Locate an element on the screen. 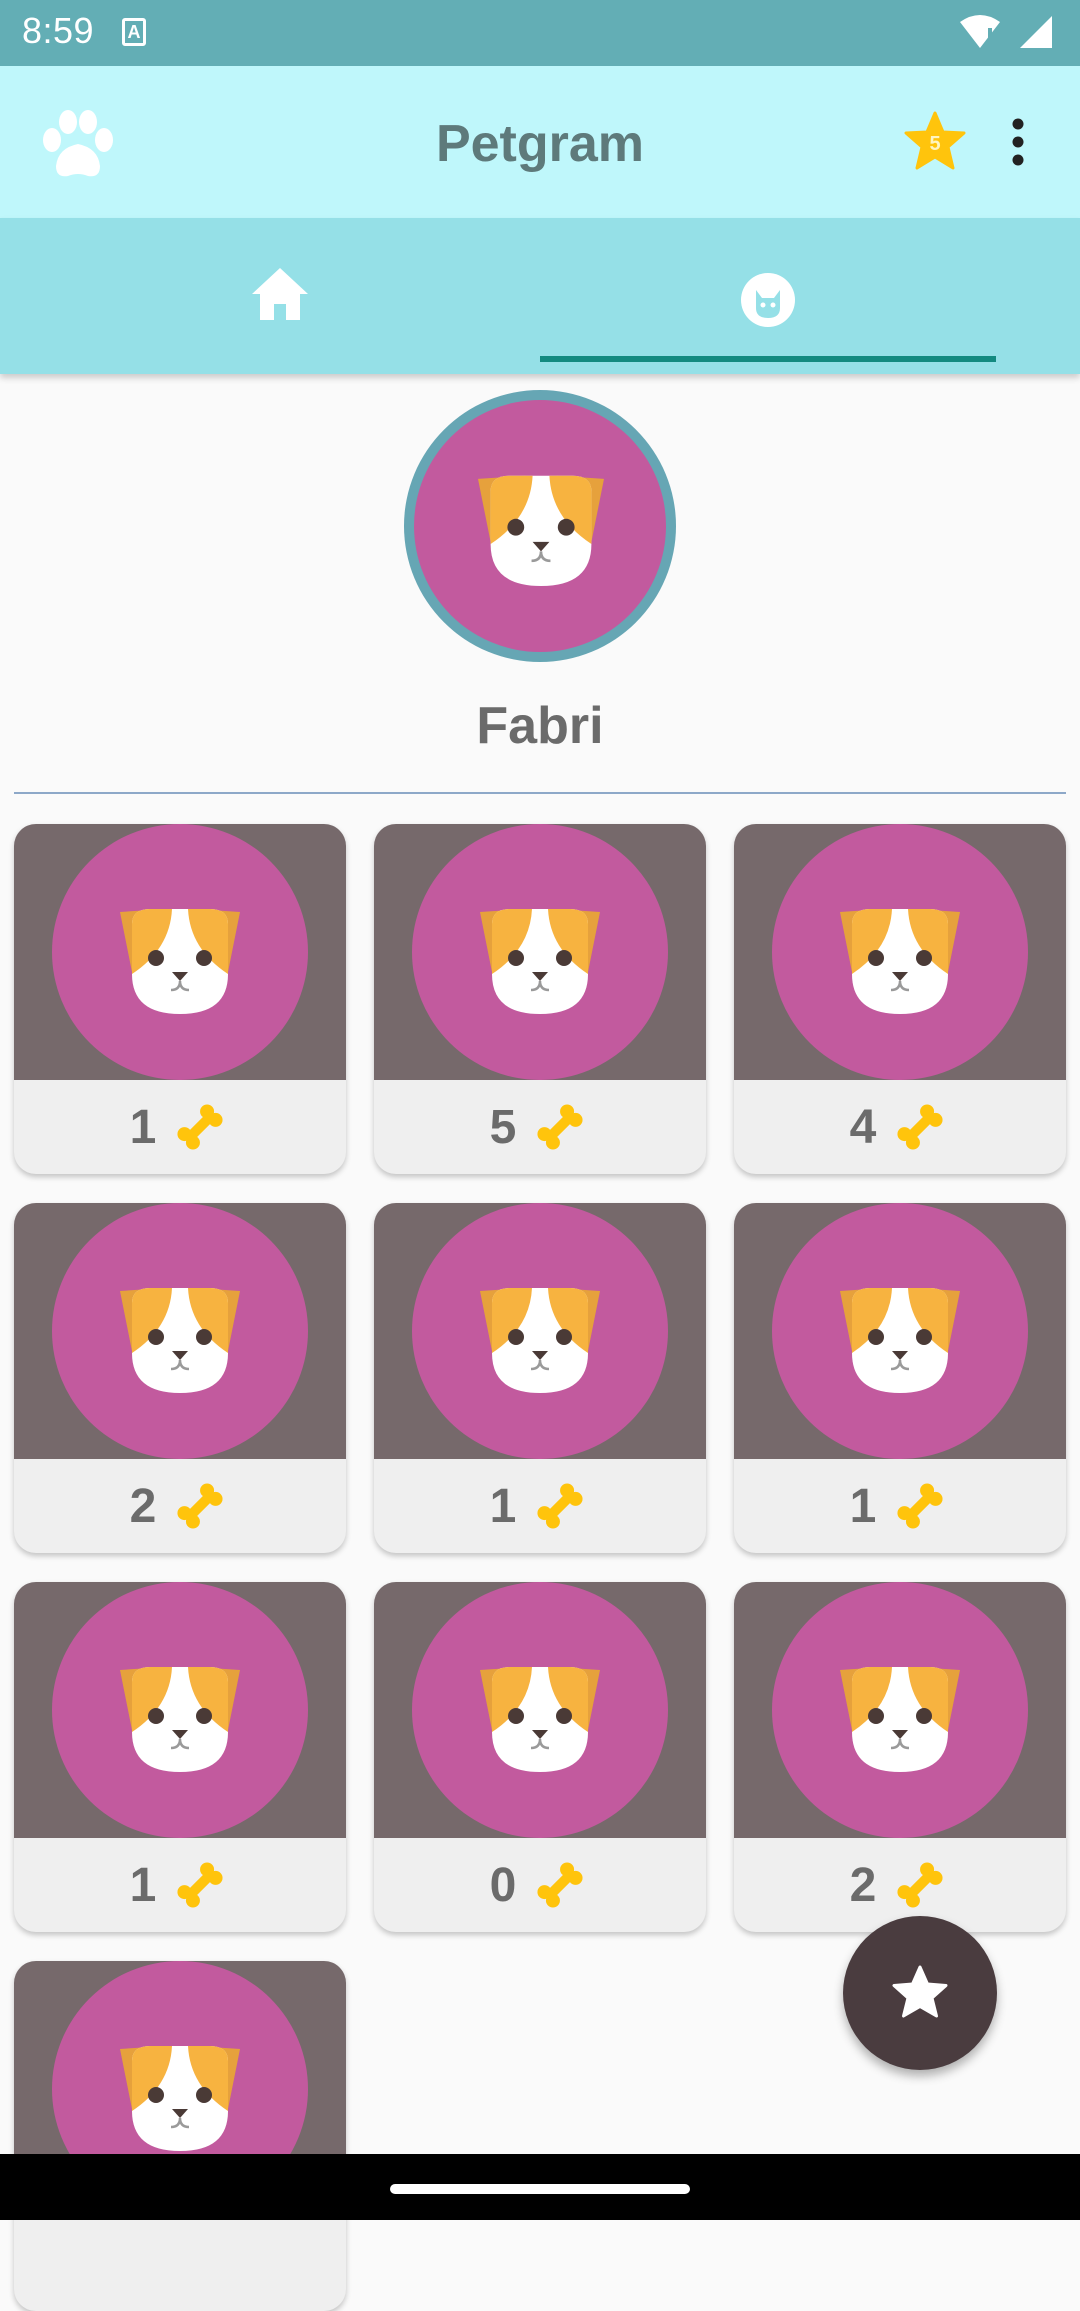 The image size is (1080, 2311). post-card: 4 is located at coordinates (900, 999).